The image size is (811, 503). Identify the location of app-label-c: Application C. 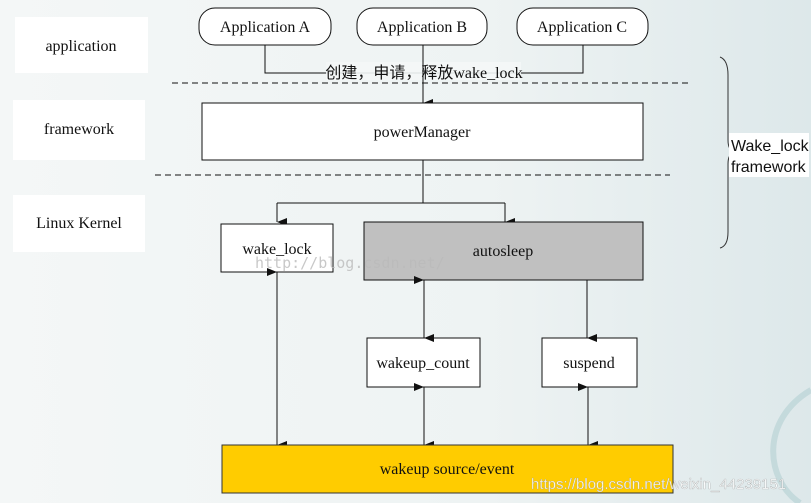
(582, 27).